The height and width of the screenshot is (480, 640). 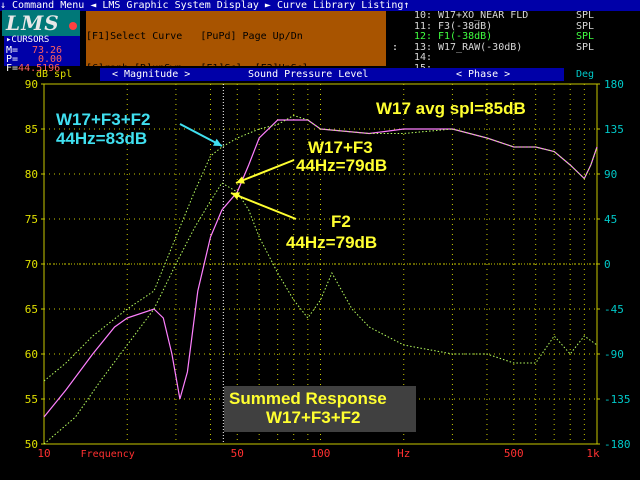 What do you see at coordinates (332, 242) in the screenshot?
I see `annotation-f2-line2: 44Hz=79dB` at bounding box center [332, 242].